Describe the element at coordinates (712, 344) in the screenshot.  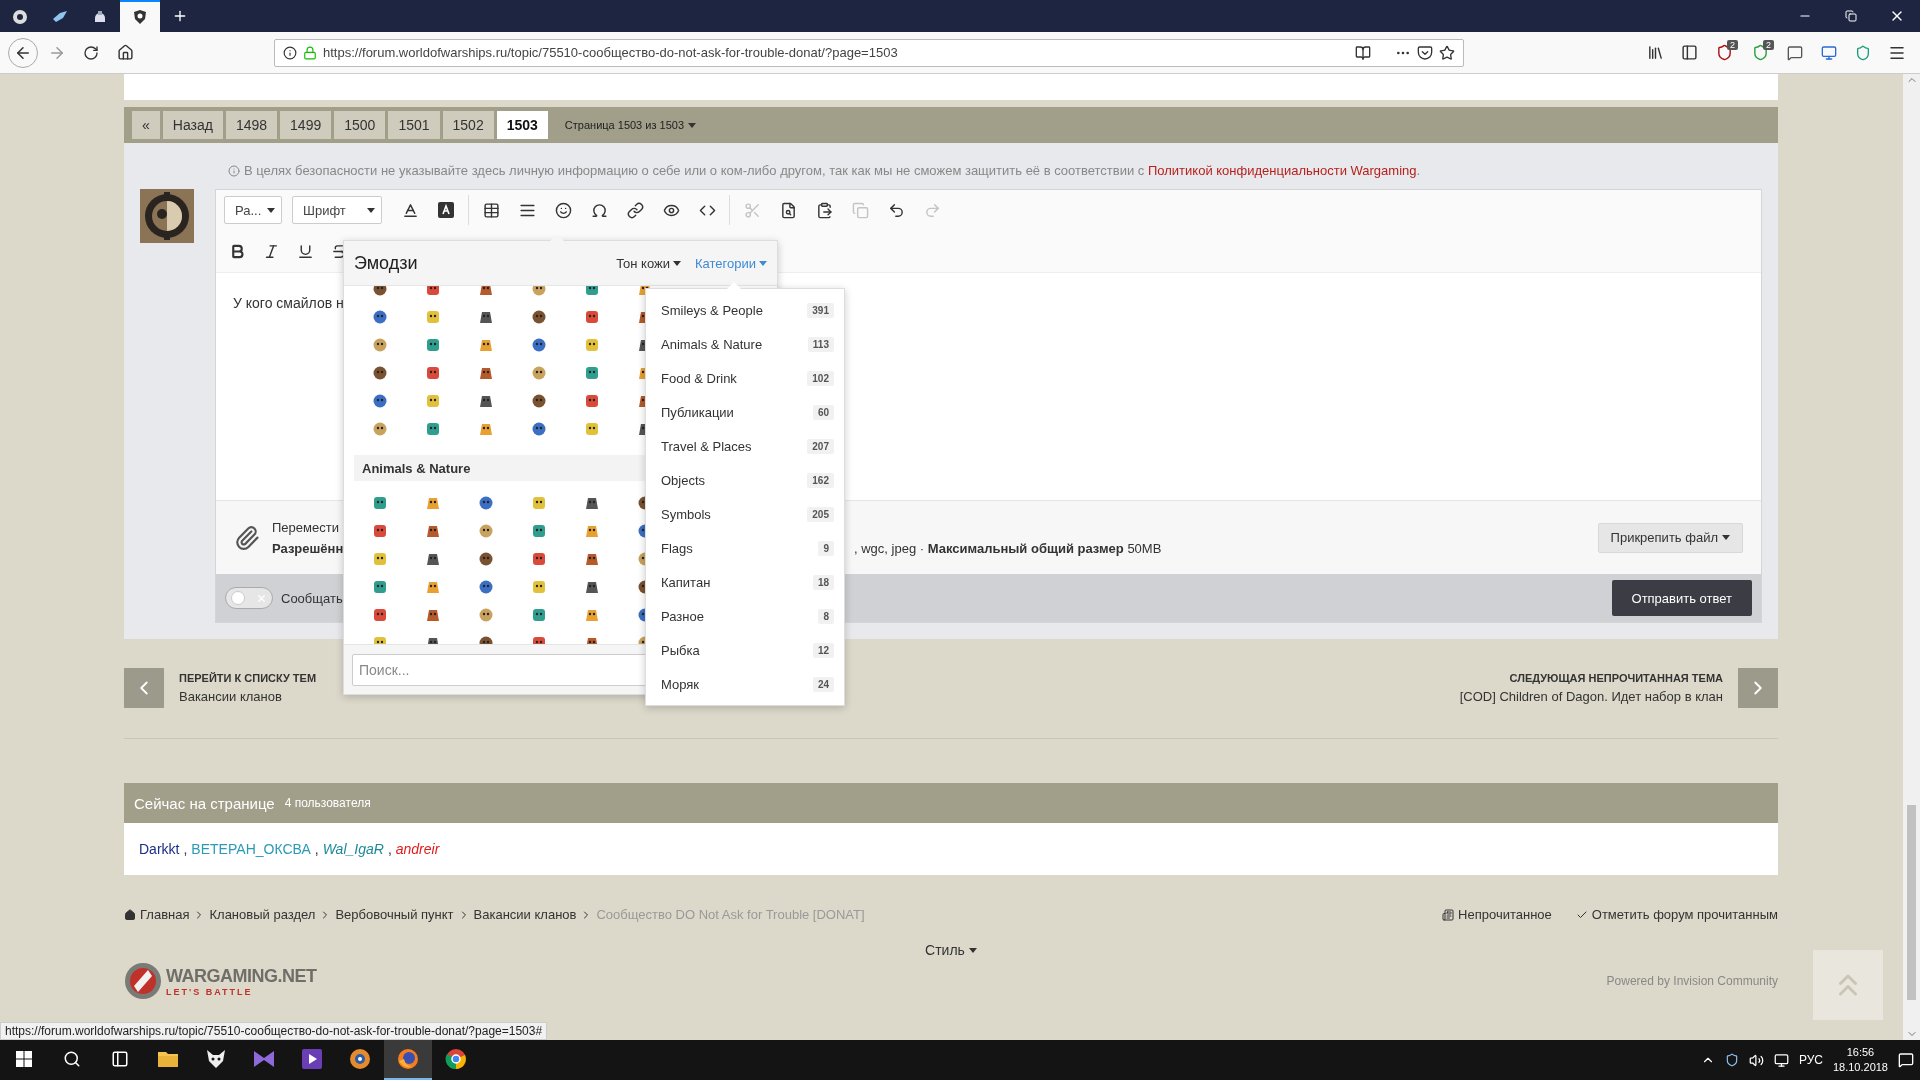
I see `category-label: Animals & Nature` at that location.